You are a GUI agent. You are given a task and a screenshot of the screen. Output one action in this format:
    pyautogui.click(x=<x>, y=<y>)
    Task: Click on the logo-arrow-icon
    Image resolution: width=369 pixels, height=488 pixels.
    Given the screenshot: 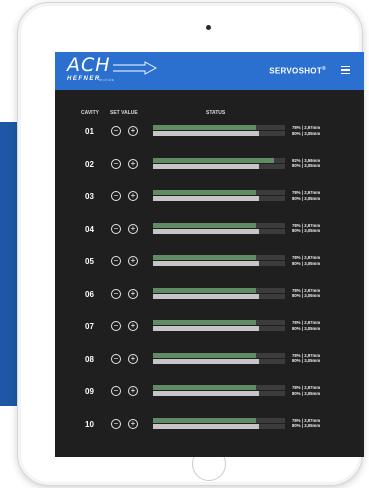 What is the action you would take?
    pyautogui.click(x=135, y=68)
    